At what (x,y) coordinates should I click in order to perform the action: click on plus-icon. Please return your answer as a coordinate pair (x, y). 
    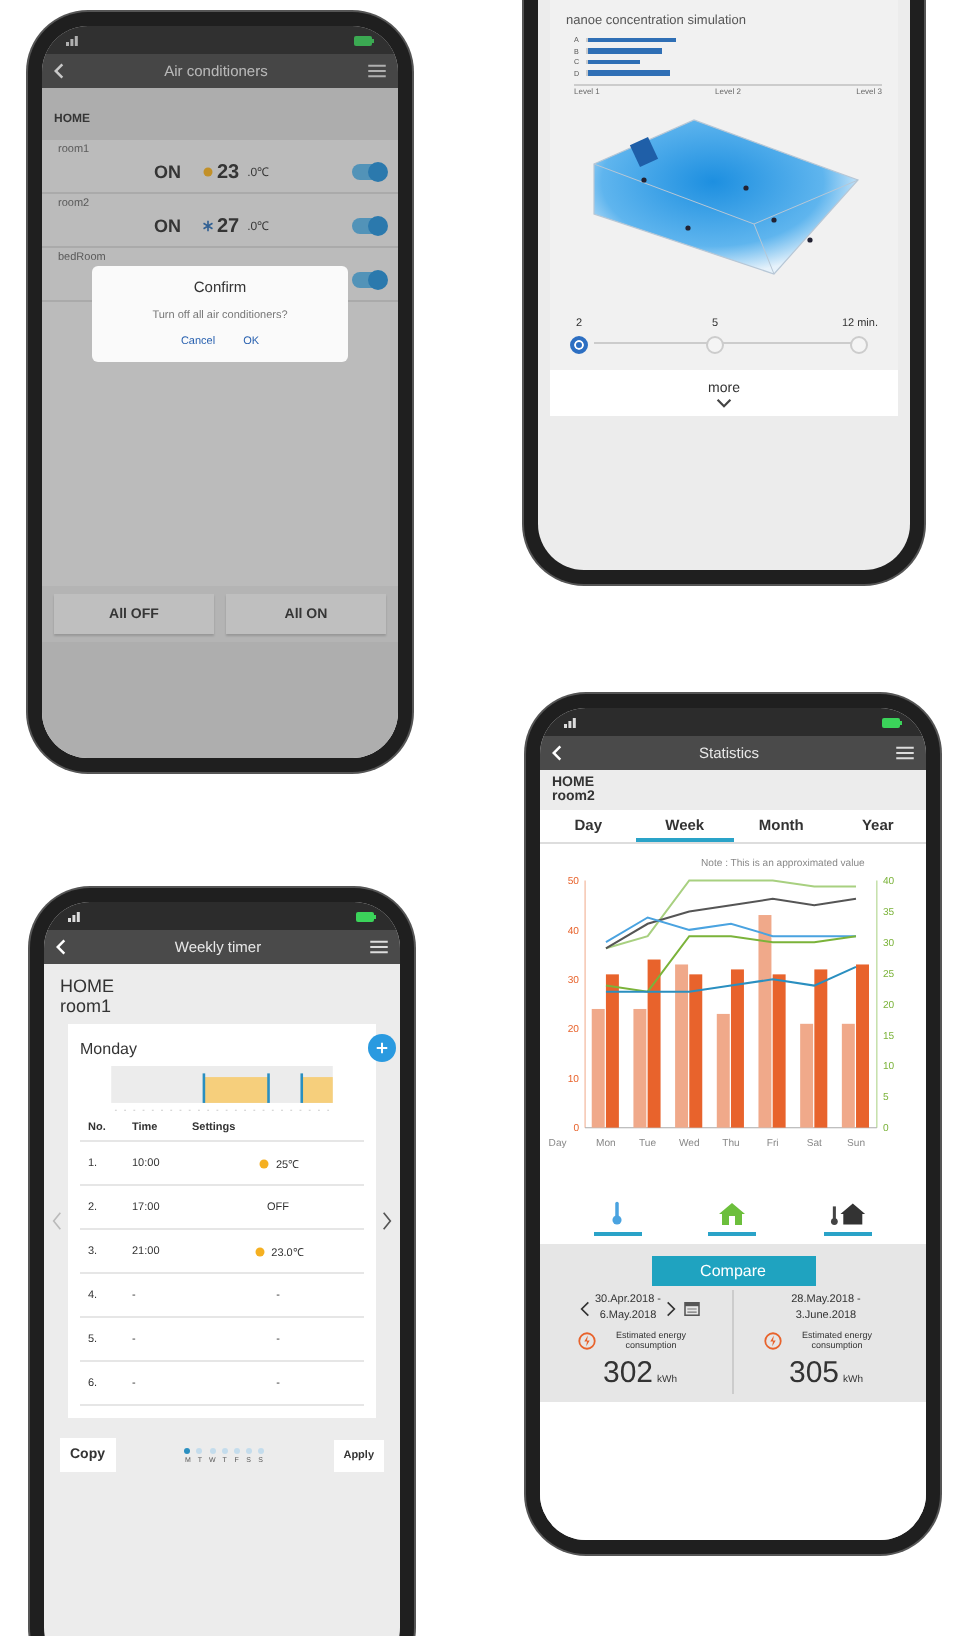
    Looking at the image, I should click on (382, 1048).